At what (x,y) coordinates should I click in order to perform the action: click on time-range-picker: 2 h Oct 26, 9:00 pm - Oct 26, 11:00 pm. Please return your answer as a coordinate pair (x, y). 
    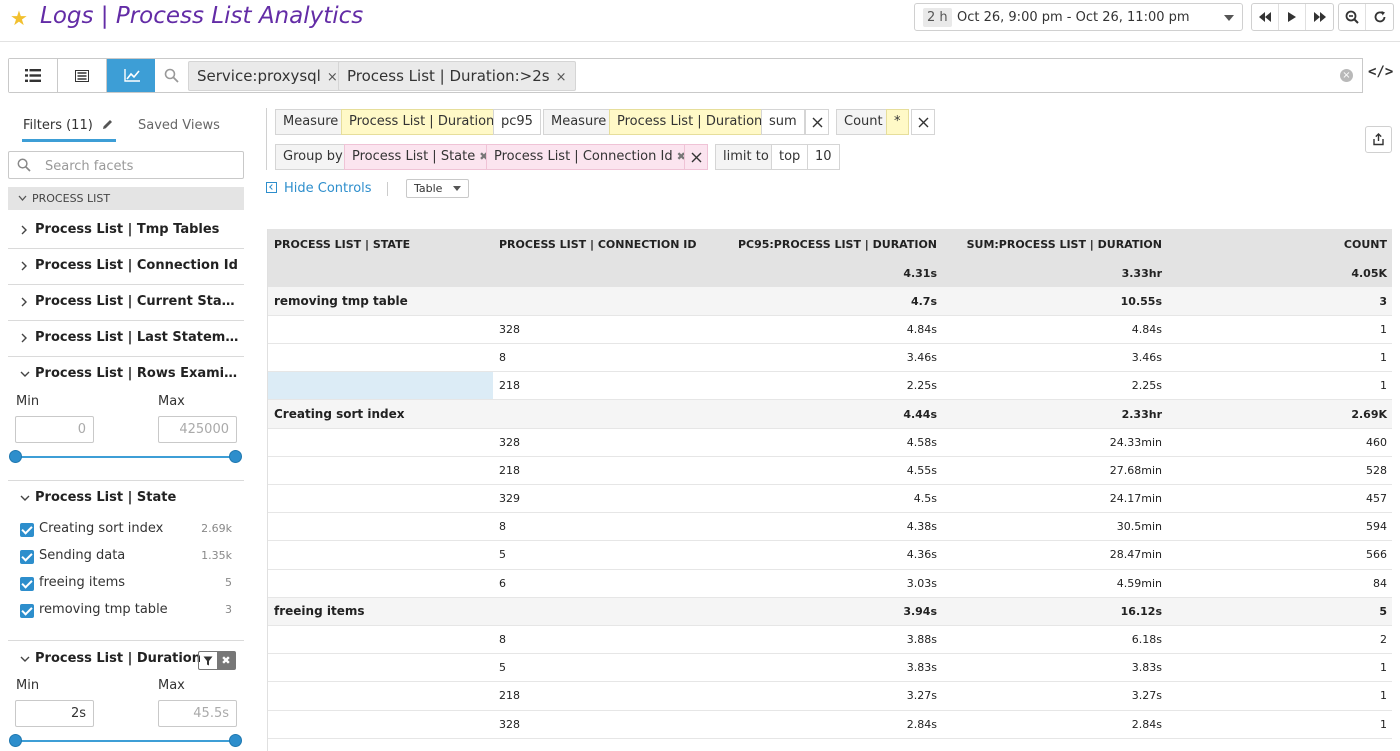
    Looking at the image, I should click on (1078, 17).